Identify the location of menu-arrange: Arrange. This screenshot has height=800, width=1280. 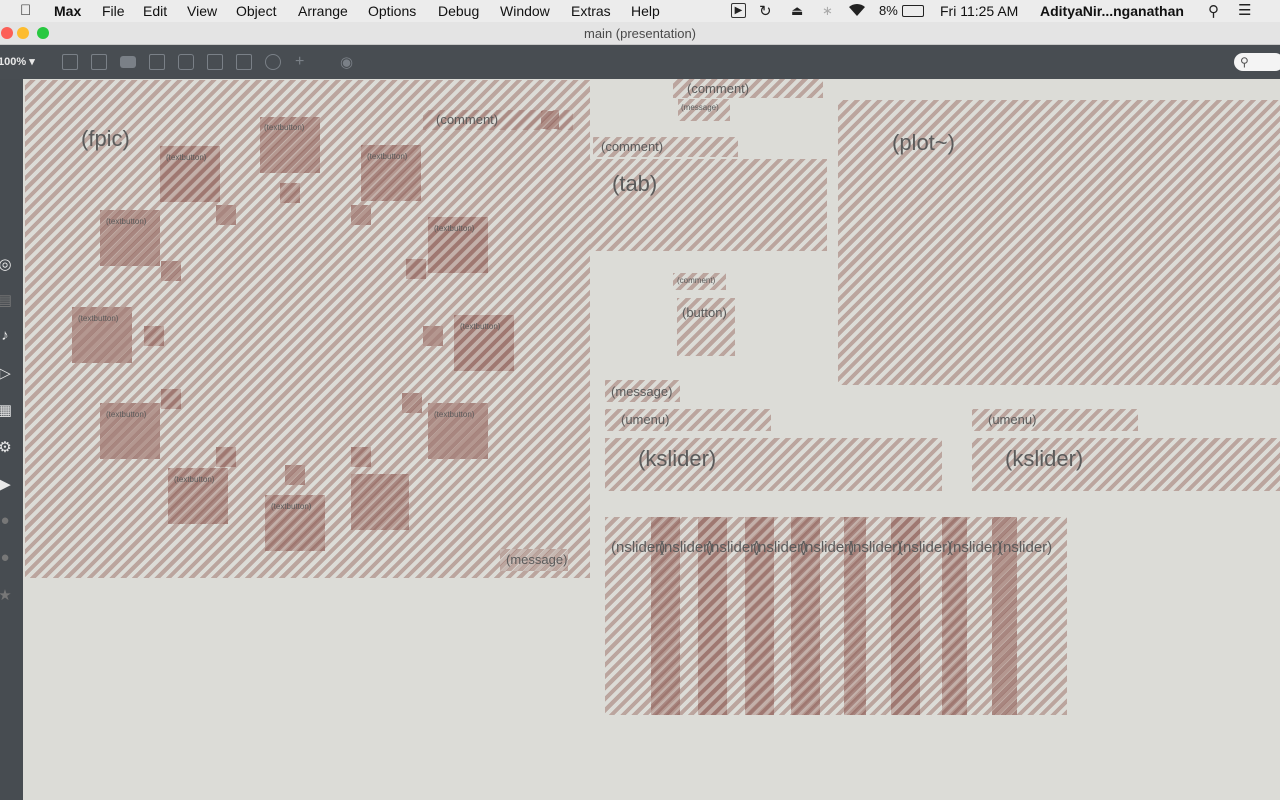
(323, 11).